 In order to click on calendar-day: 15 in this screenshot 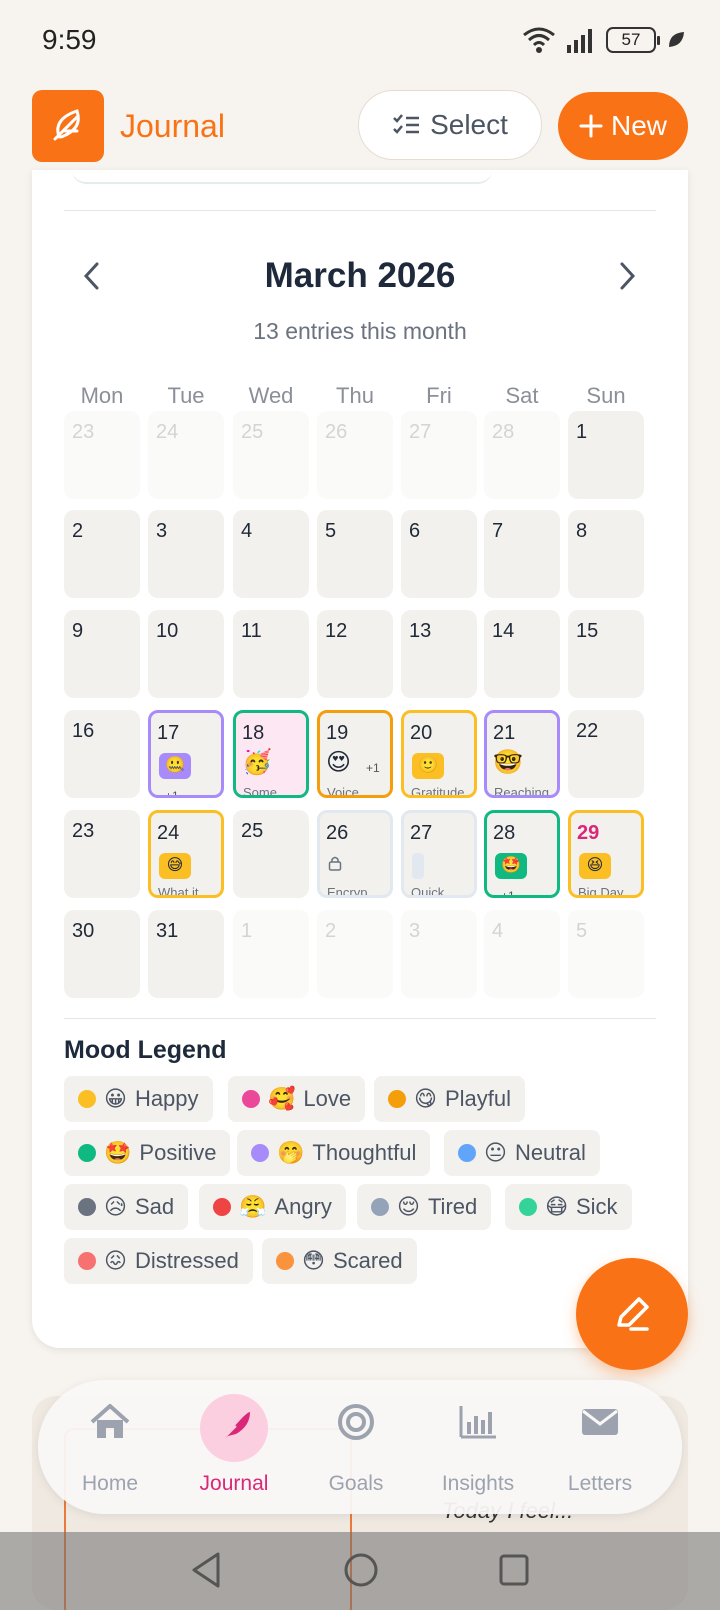, I will do `click(606, 654)`.